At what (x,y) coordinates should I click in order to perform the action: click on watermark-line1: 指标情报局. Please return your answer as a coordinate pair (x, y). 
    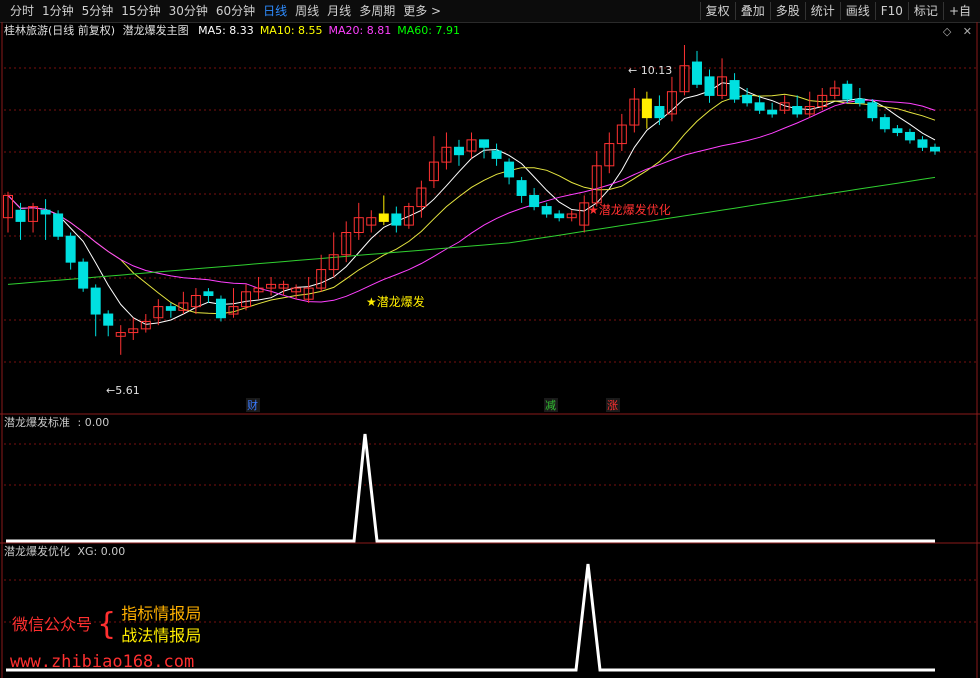
    Looking at the image, I should click on (161, 613).